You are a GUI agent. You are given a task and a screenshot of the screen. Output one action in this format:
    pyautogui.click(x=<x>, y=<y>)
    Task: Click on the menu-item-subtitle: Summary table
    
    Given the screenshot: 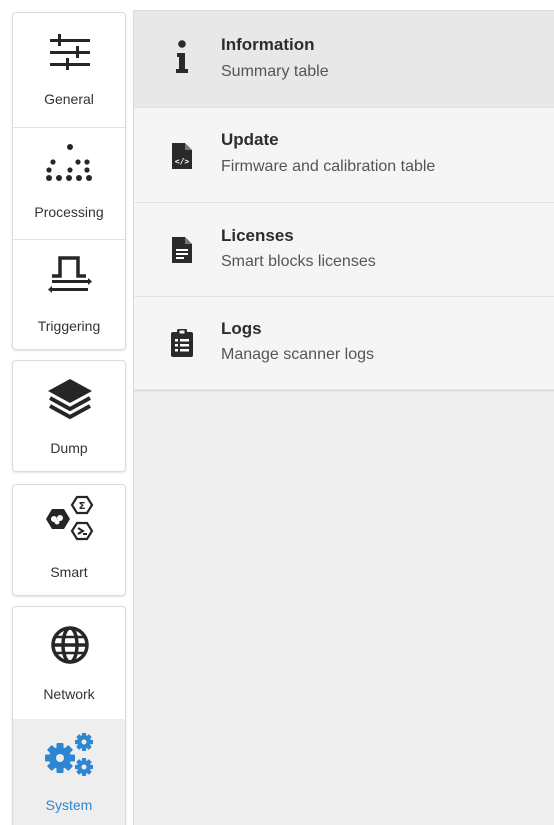 What is the action you would take?
    pyautogui.click(x=275, y=71)
    